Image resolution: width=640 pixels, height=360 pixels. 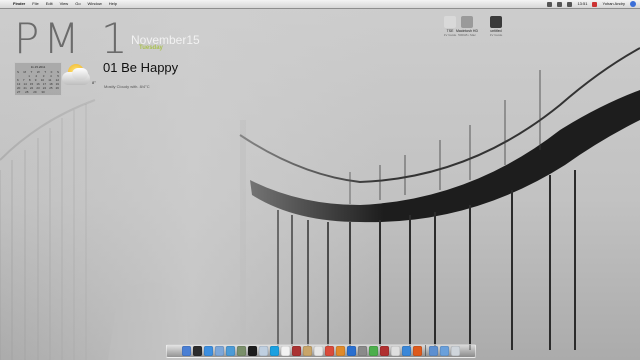 I want to click on dock-item-trash-icon, so click(x=455, y=351).